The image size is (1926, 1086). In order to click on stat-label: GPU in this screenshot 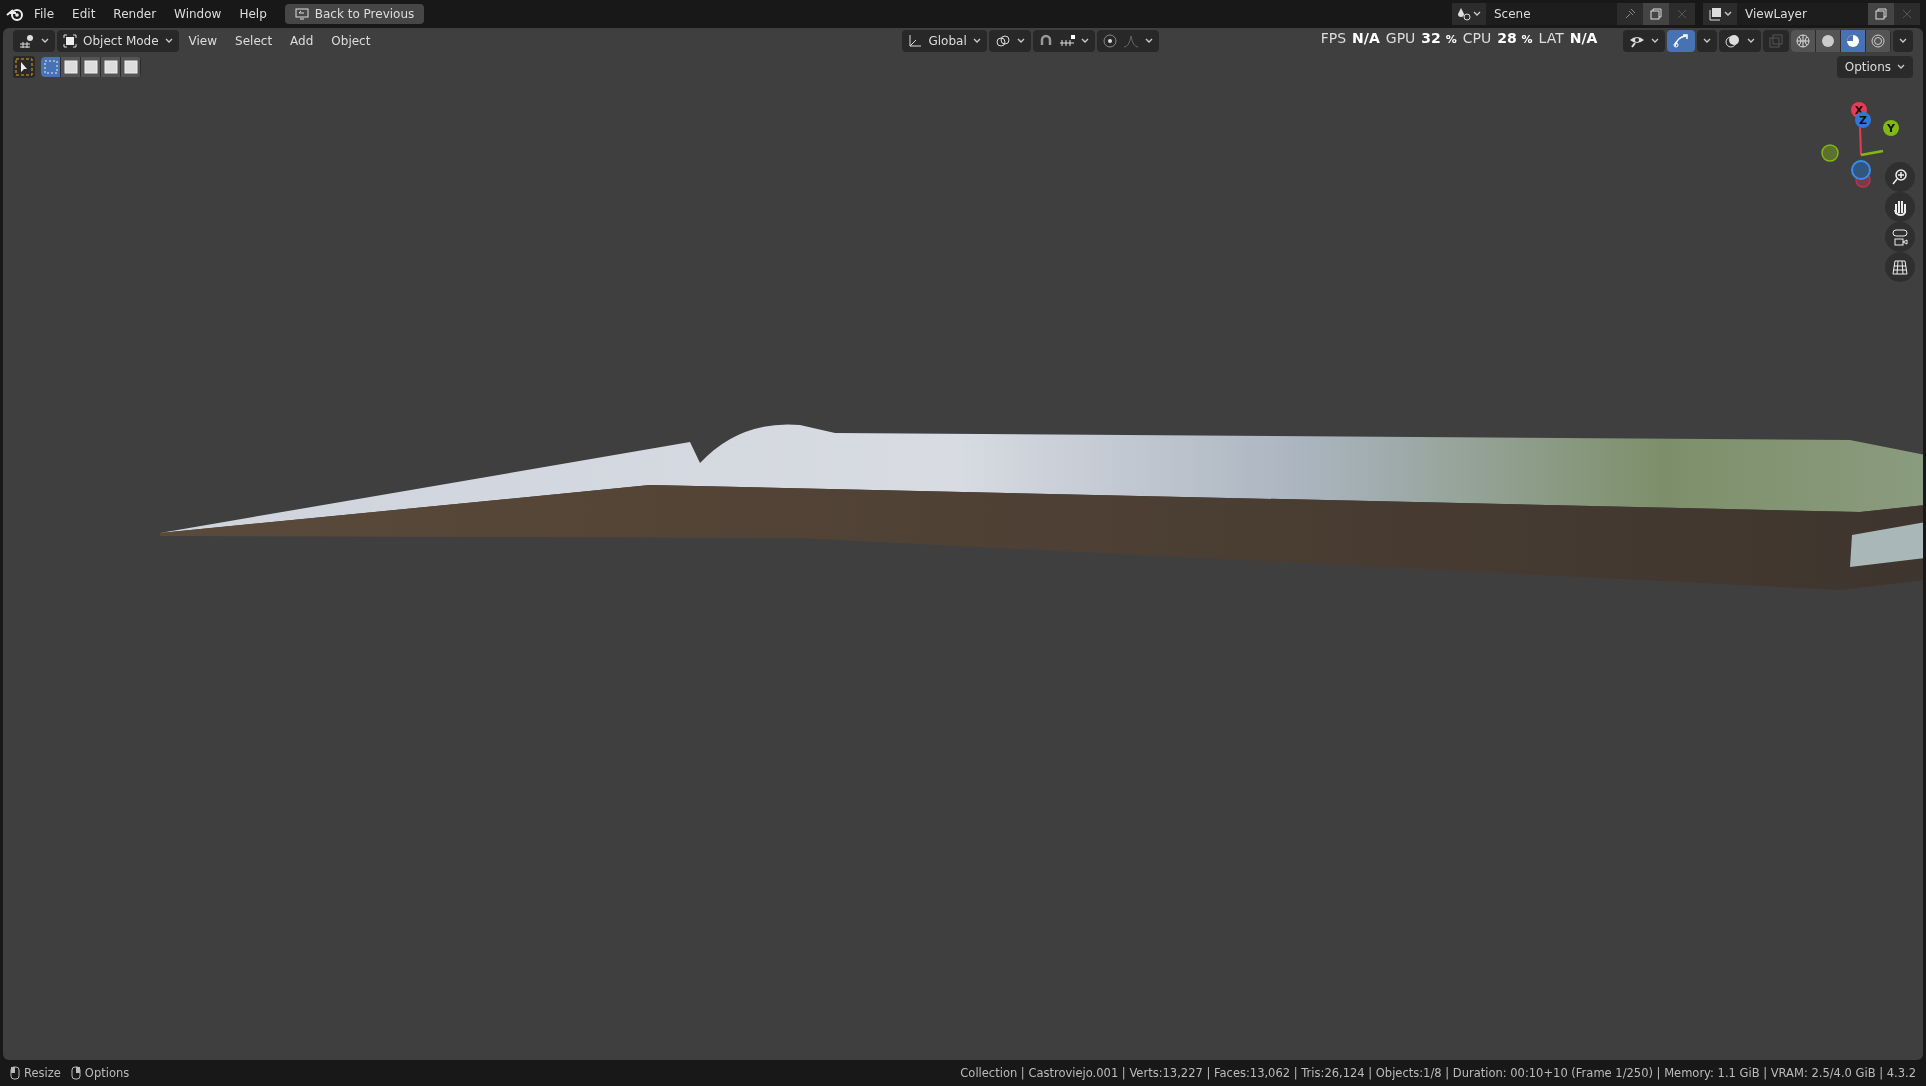, I will do `click(1400, 38)`.